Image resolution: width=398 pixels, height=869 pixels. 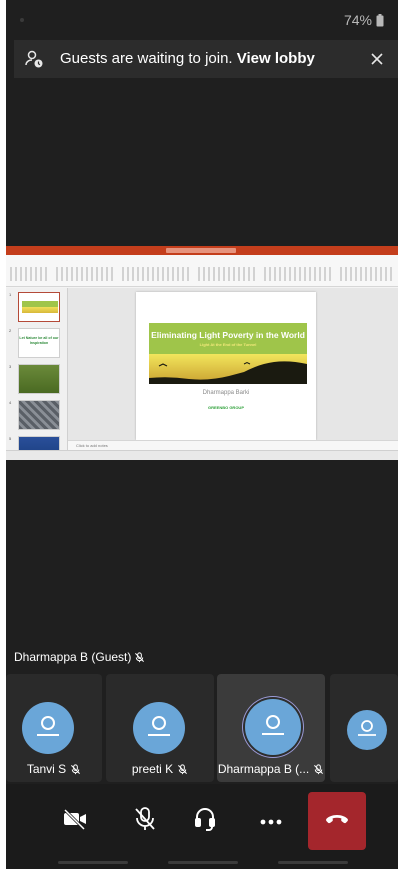 I want to click on battery-icon, so click(x=380, y=20).